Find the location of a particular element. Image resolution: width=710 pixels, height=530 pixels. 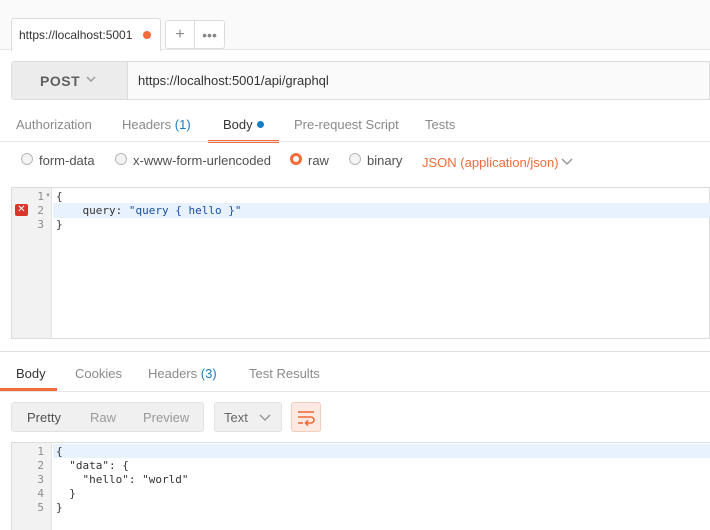

wrap-lines-button is located at coordinates (306, 417).